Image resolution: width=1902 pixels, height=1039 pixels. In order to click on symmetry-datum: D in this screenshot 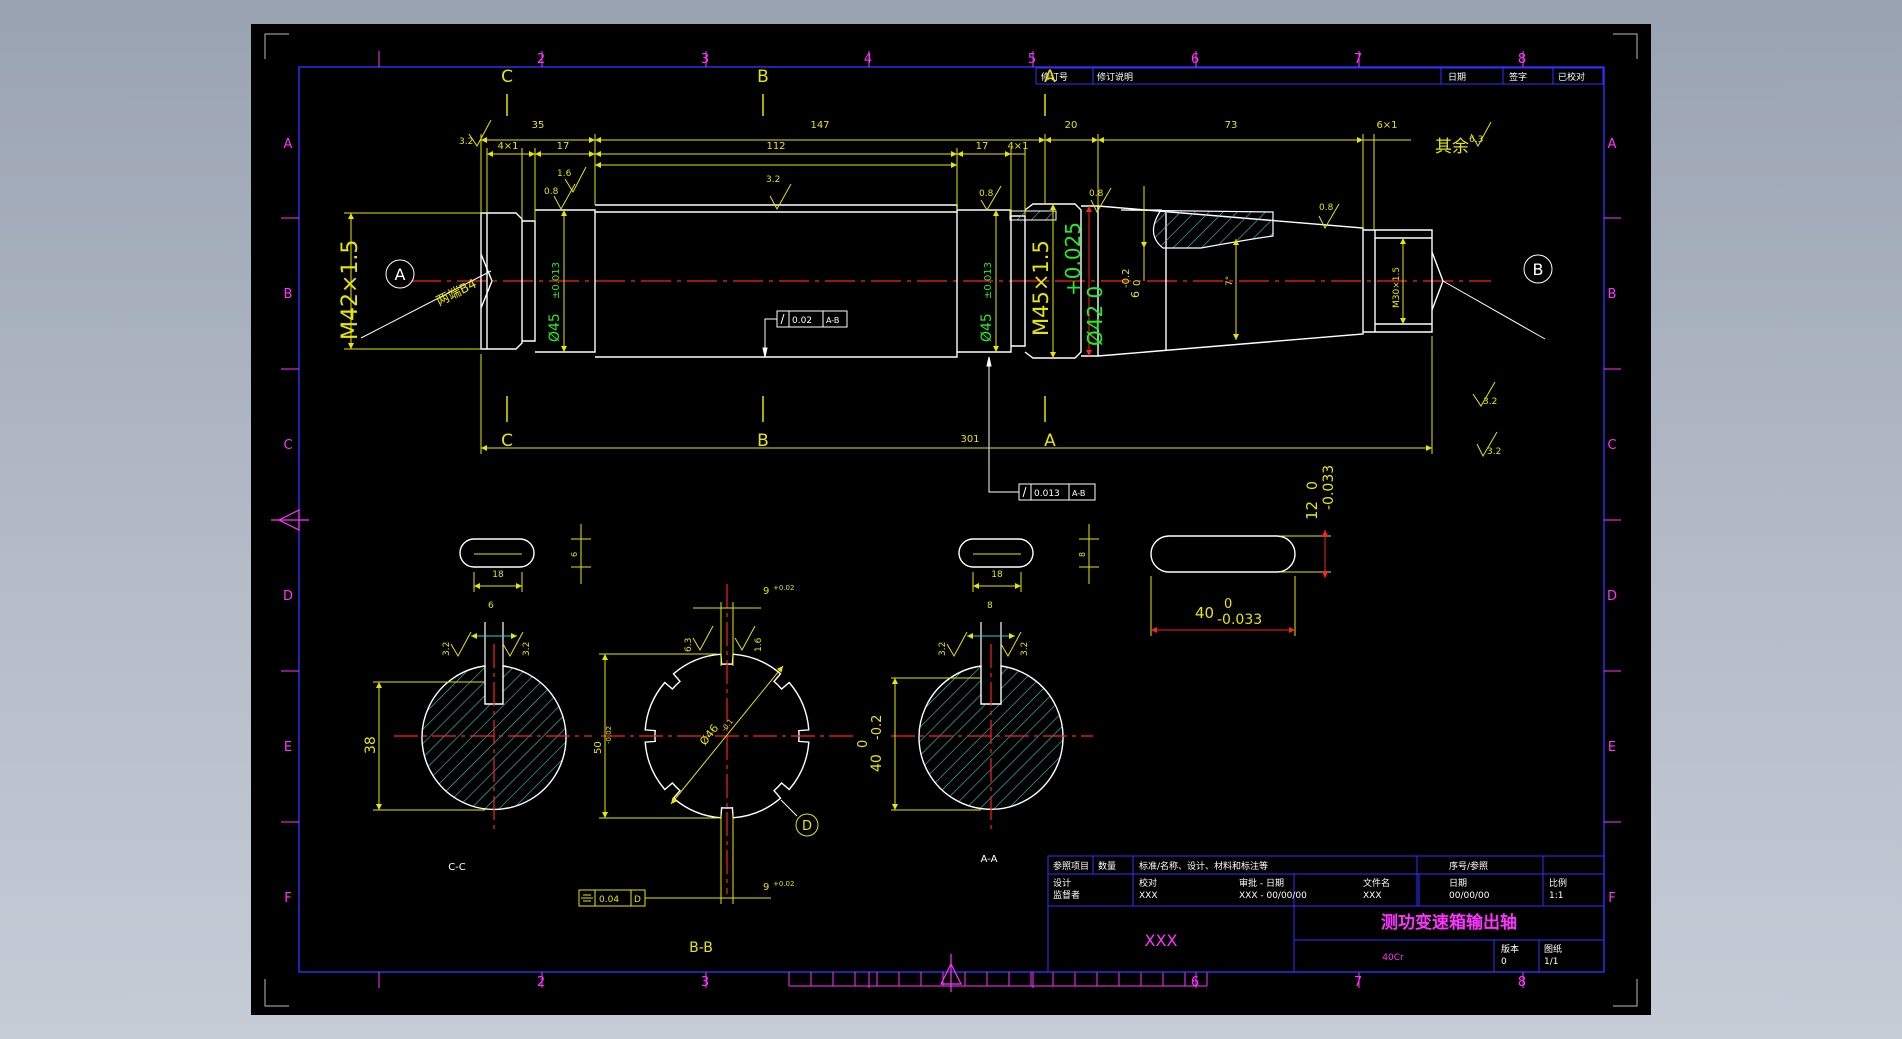, I will do `click(637, 900)`.